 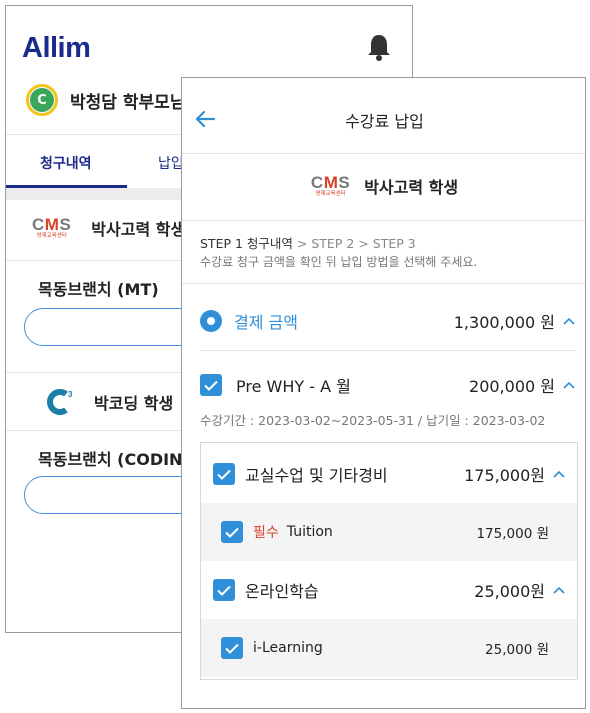 What do you see at coordinates (387, 385) in the screenshot?
I see `course-row: Pre WHY - A 월 200,000 원` at bounding box center [387, 385].